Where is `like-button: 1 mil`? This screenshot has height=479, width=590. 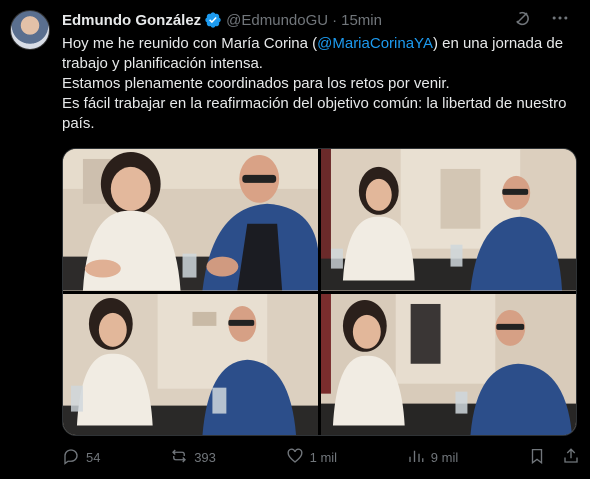
like-button: 1 mil is located at coordinates (311, 457).